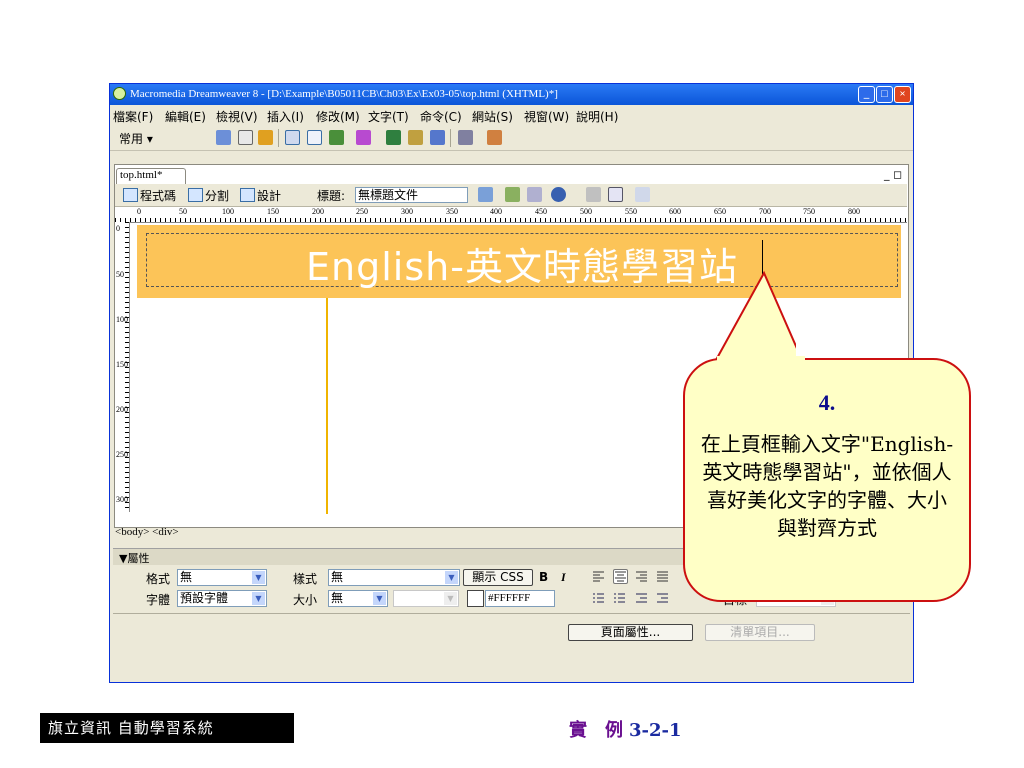 The width and height of the screenshot is (1024, 768). Describe the element at coordinates (902, 94) in the screenshot. I see `close-button: ×` at that location.